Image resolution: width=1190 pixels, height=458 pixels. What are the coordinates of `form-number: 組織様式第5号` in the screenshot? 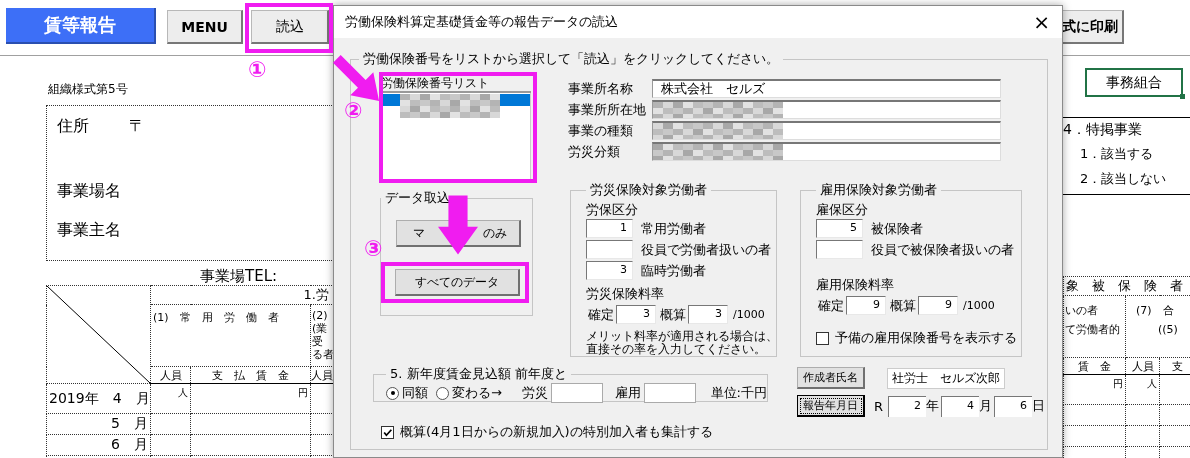 It's located at (88, 89).